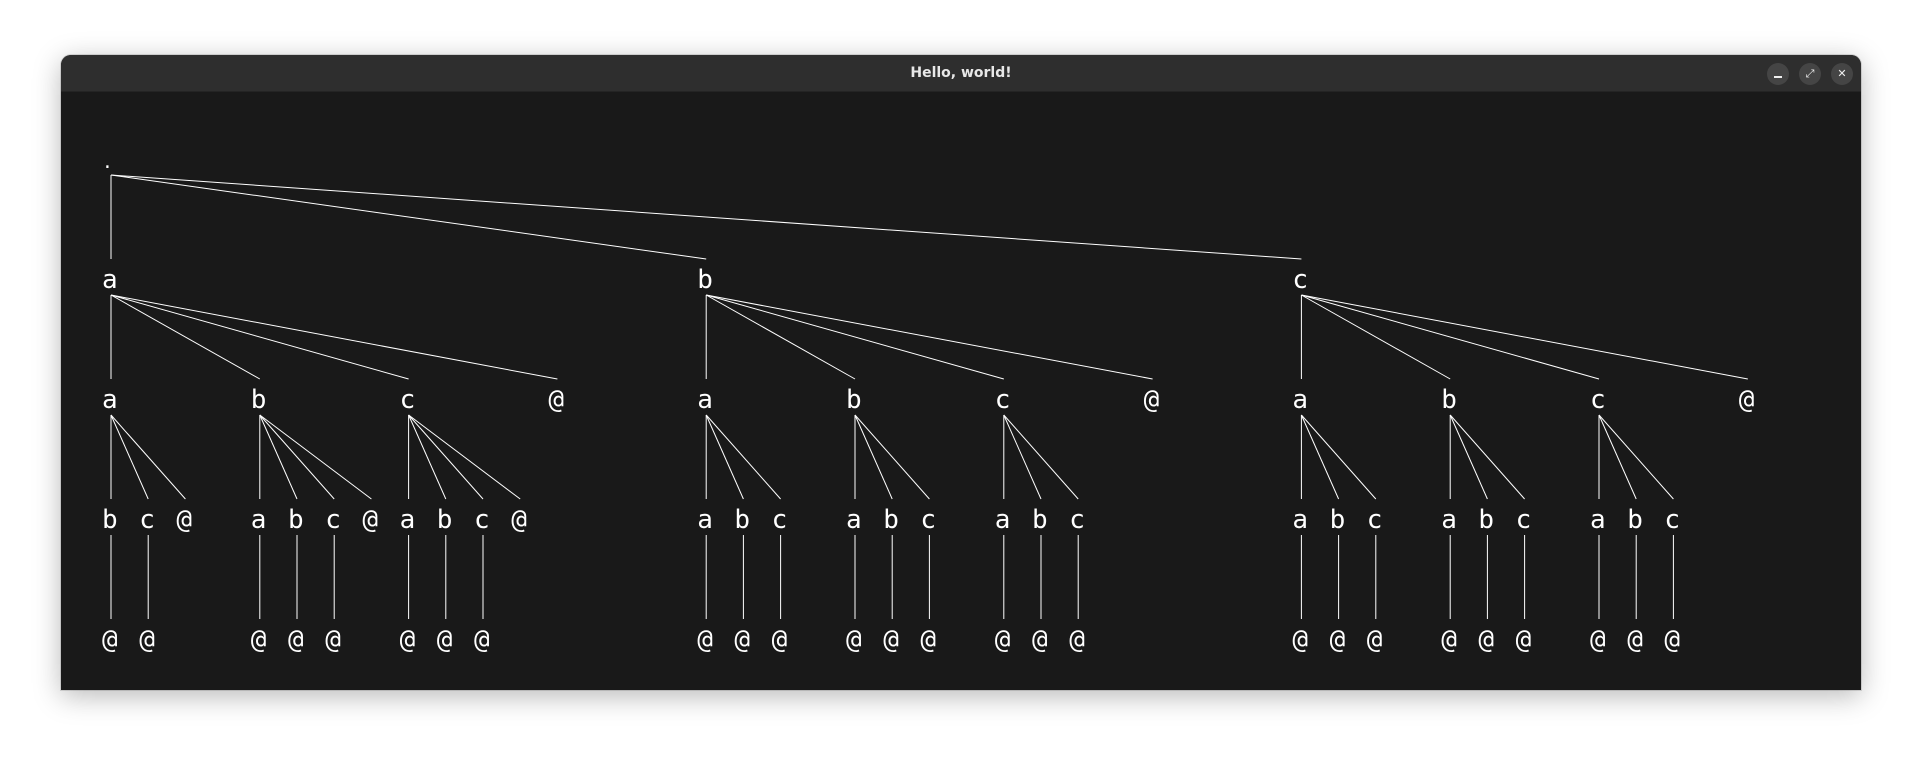  Describe the element at coordinates (1338, 520) in the screenshot. I see `tree-node-root-2-0-1: b` at that location.